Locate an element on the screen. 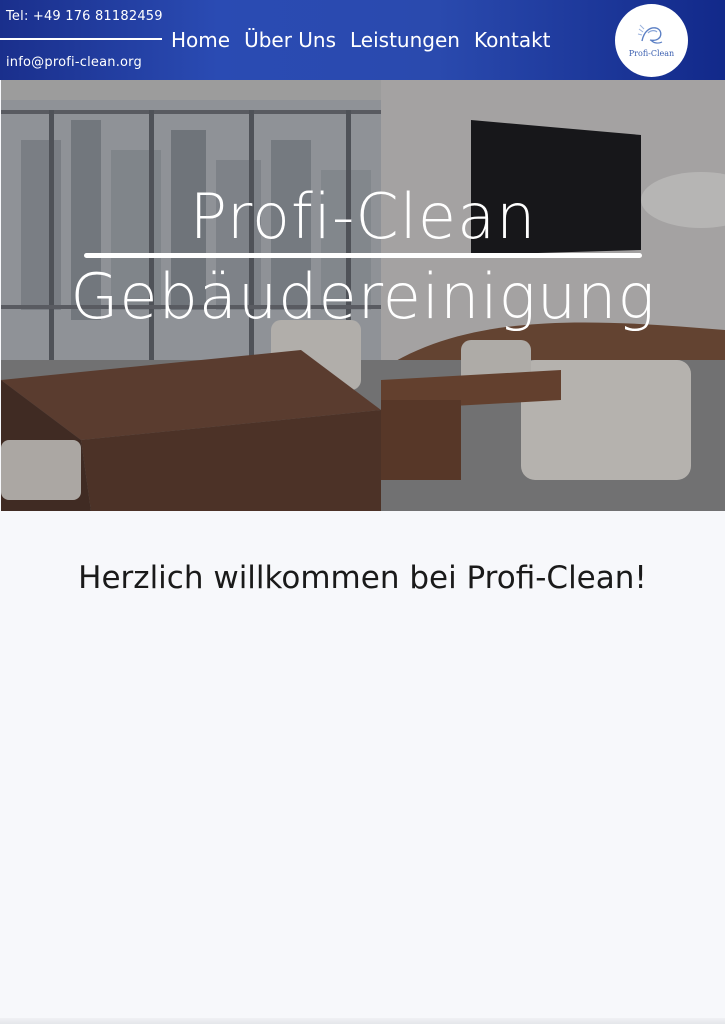 Image resolution: width=725 pixels, height=1024 pixels. hero-title-service: Gebäudereinigung is located at coordinates (363, 296).